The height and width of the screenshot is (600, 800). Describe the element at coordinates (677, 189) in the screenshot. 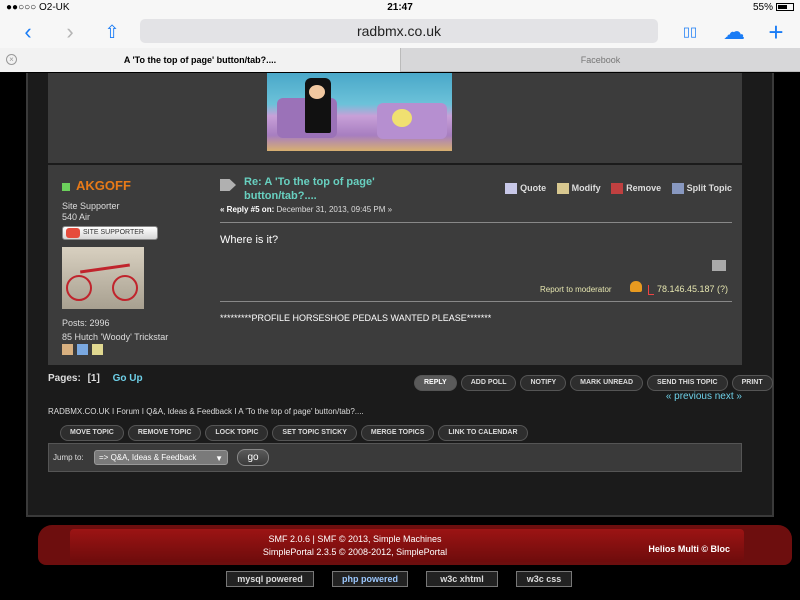

I see `split-icon` at that location.